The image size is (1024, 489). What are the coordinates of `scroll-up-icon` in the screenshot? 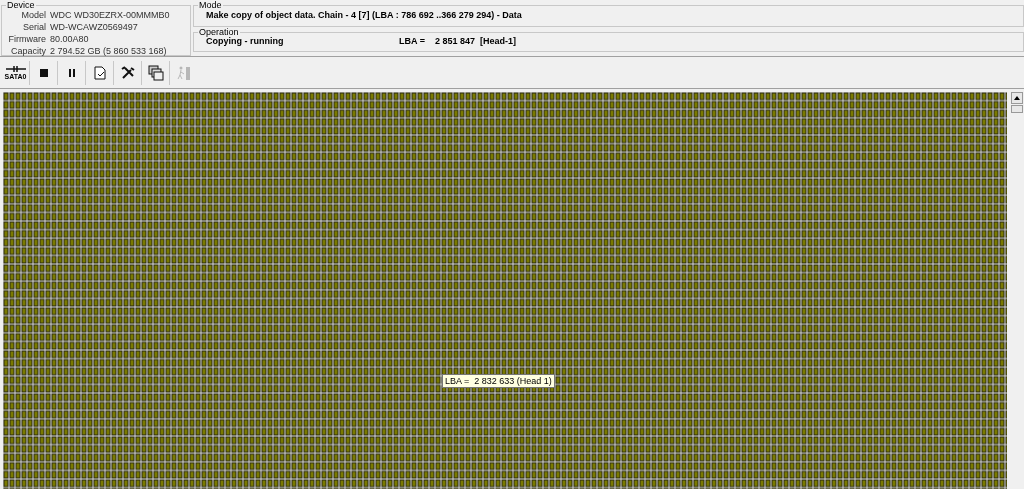 It's located at (1017, 98).